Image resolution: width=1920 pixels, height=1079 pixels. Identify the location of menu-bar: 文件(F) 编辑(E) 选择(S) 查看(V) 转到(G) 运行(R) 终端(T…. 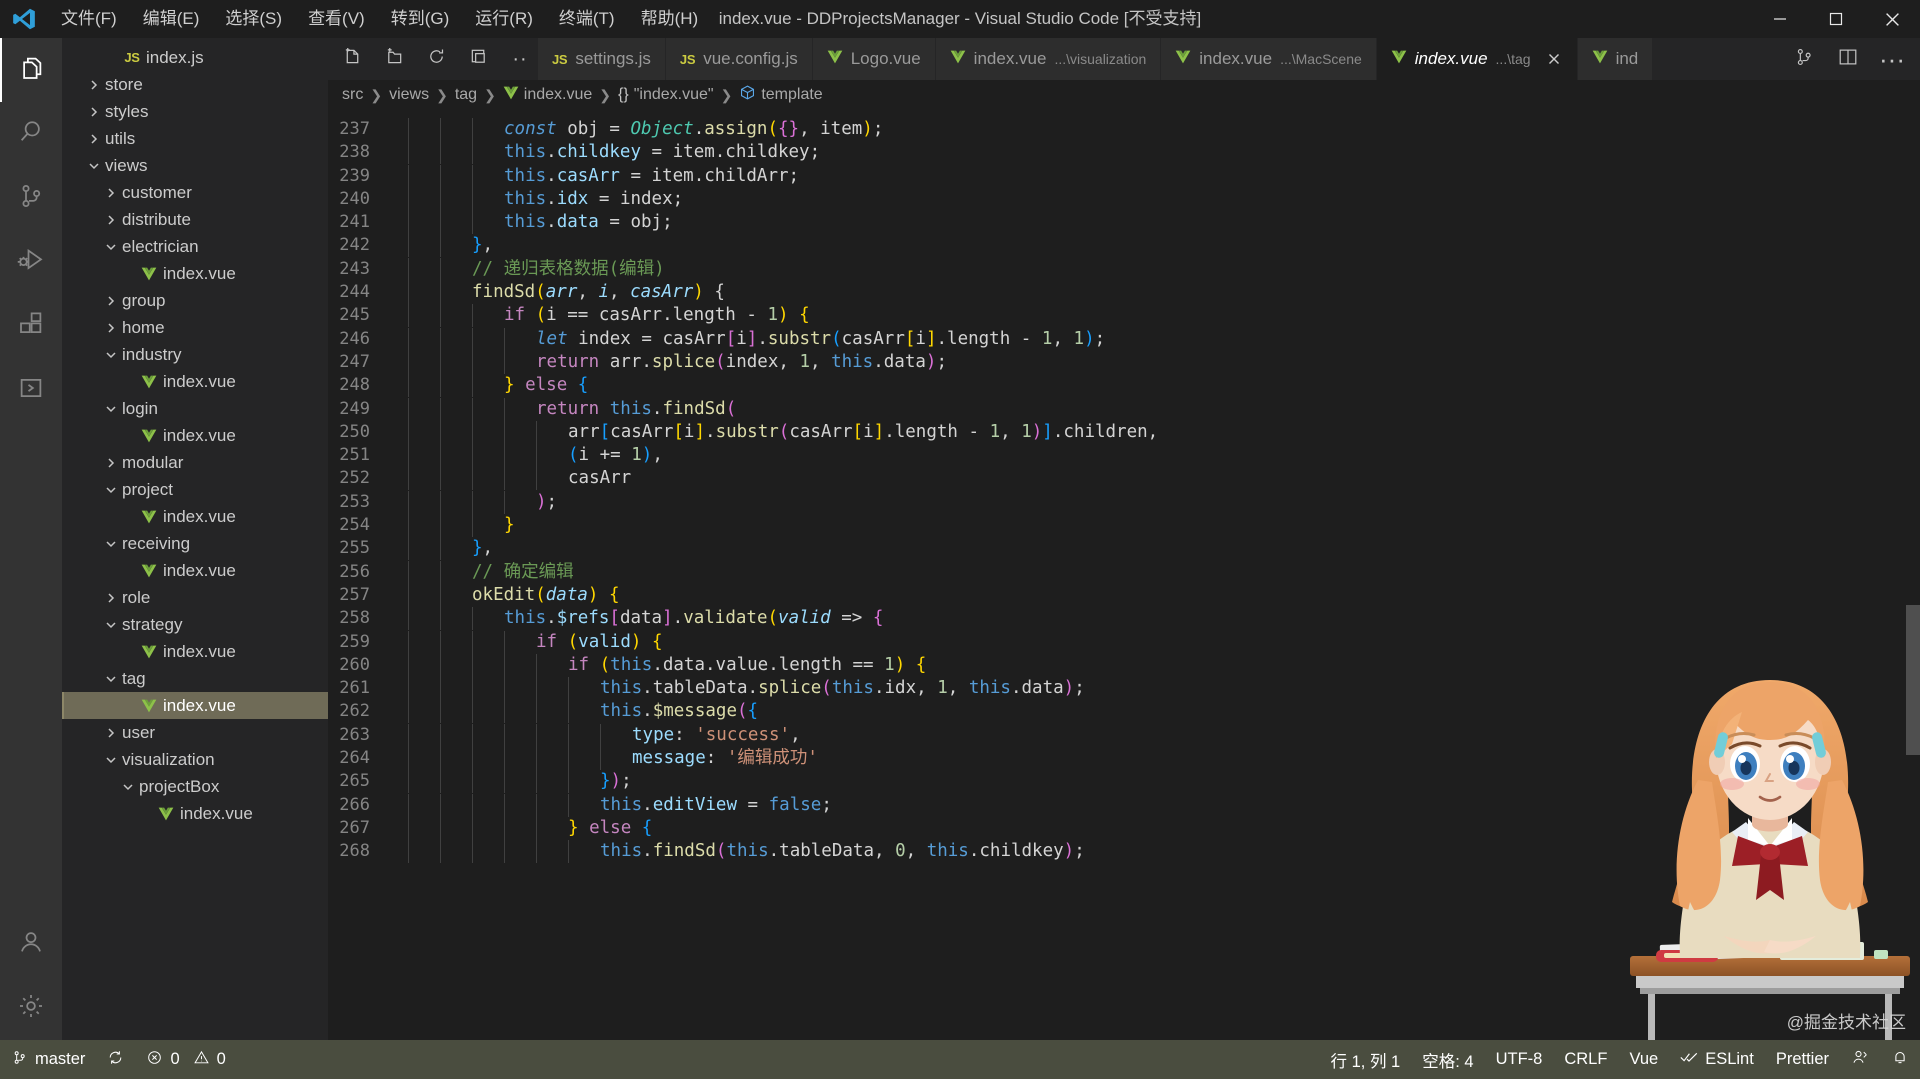
(379, 19).